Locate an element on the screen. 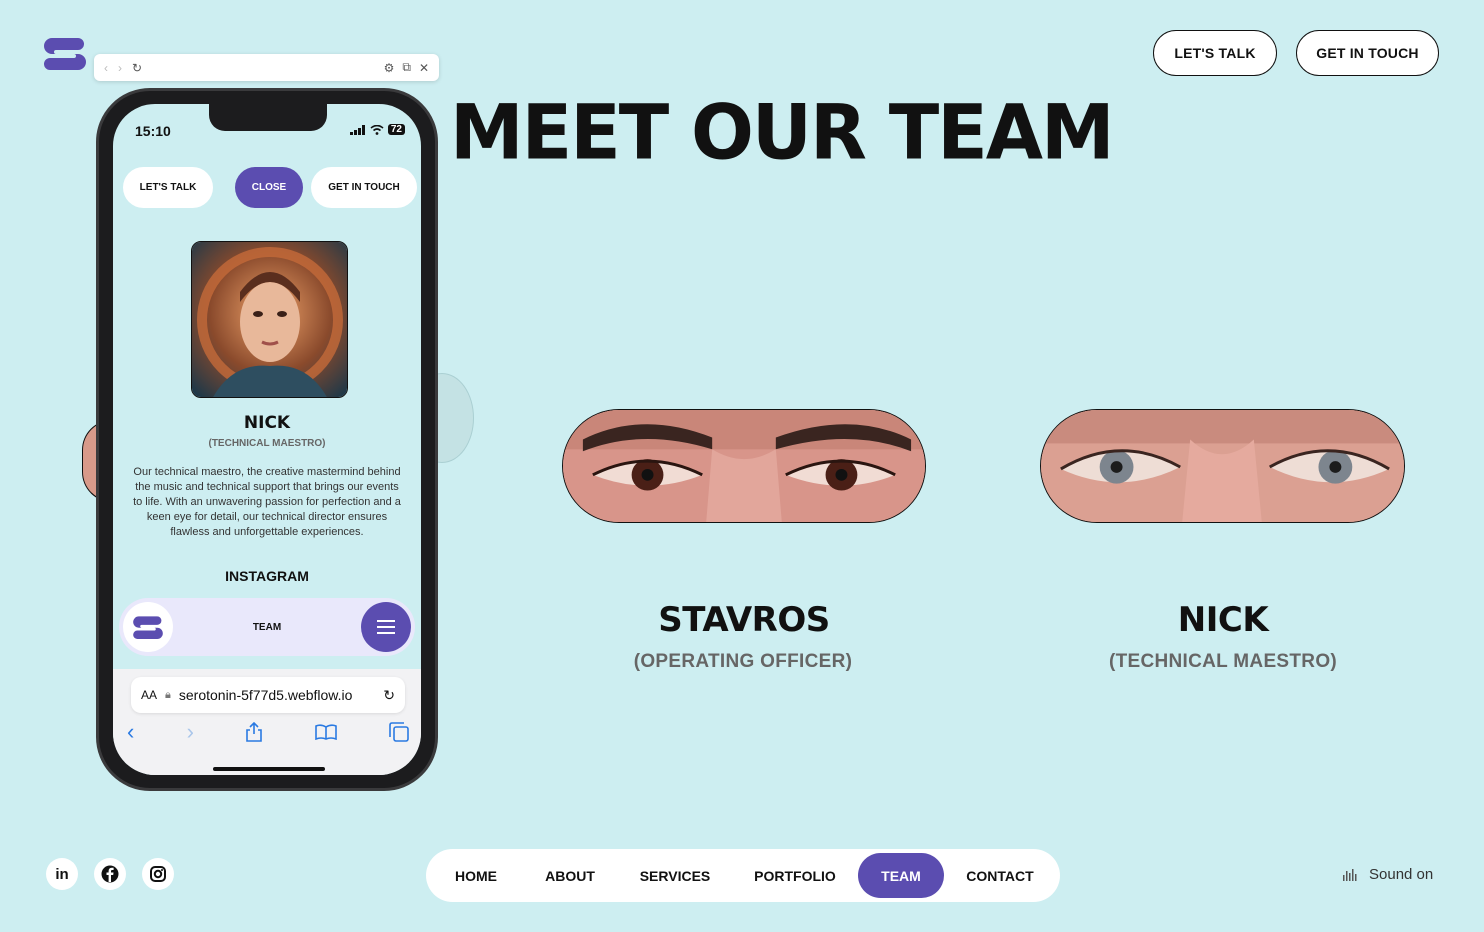 This screenshot has height=932, width=1484. home-indicator is located at coordinates (269, 769).